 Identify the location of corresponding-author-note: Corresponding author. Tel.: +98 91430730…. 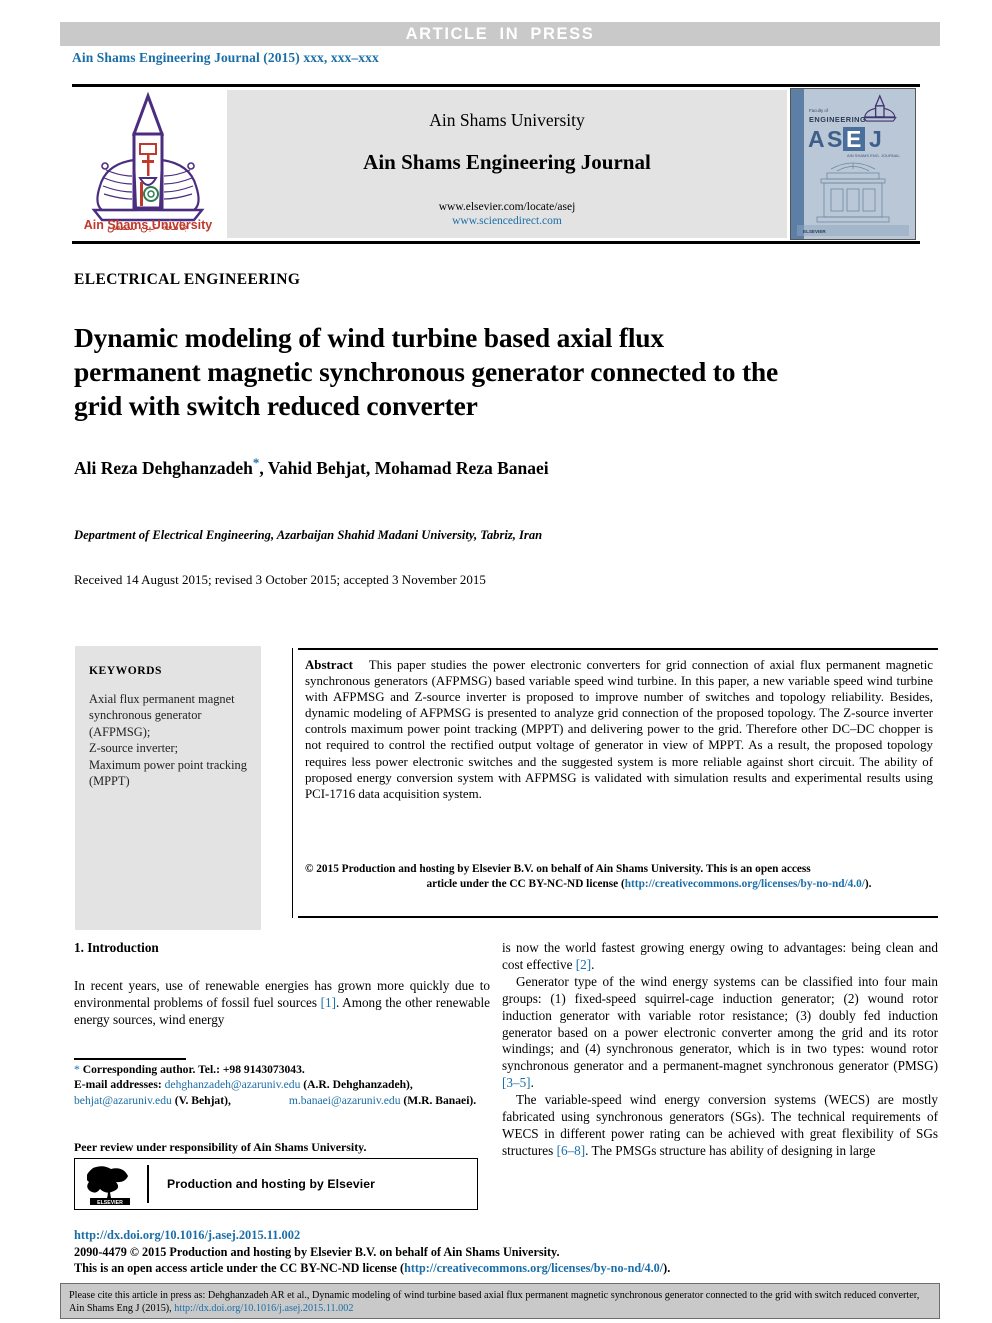
(193, 1069).